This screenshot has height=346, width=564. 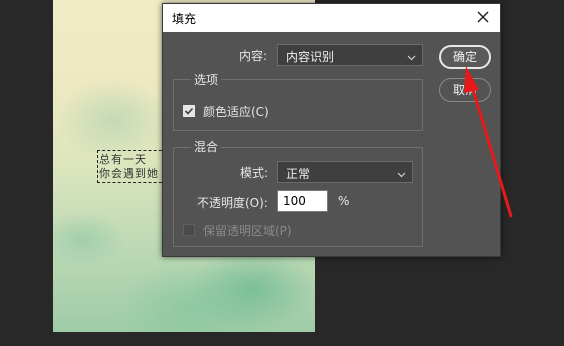 I want to click on blend-group-title: 混合, so click(x=206, y=146).